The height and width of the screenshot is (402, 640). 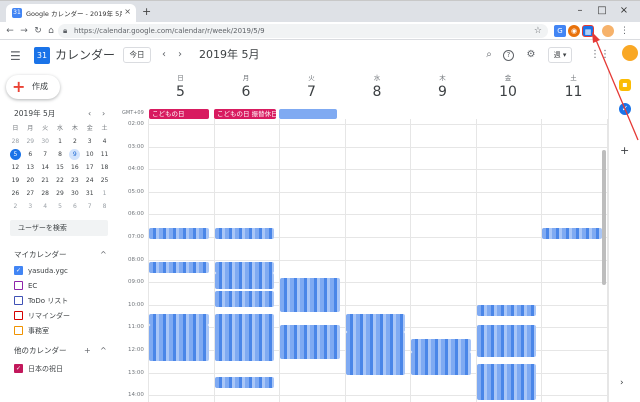 What do you see at coordinates (45, 167) in the screenshot?
I see `mini-day: 14` at bounding box center [45, 167].